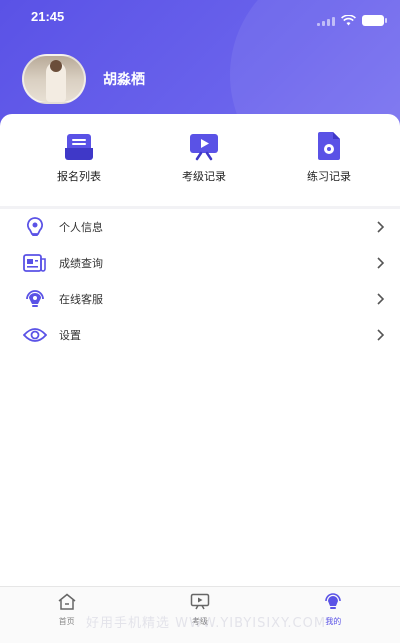 The image size is (400, 643). I want to click on menu-item-label: 在线客服, so click(81, 299).